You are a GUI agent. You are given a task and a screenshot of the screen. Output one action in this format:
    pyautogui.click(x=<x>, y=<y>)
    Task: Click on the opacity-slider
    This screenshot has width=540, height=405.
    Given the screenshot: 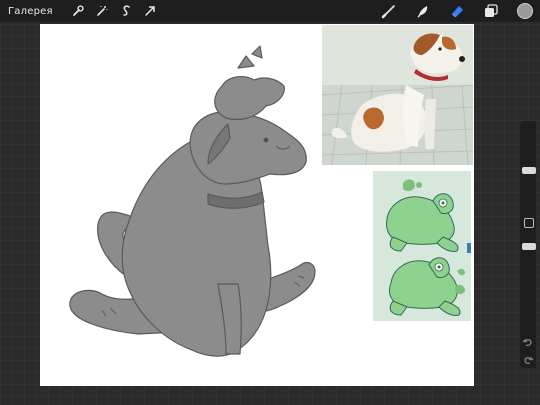 What is the action you would take?
    pyautogui.click(x=529, y=246)
    